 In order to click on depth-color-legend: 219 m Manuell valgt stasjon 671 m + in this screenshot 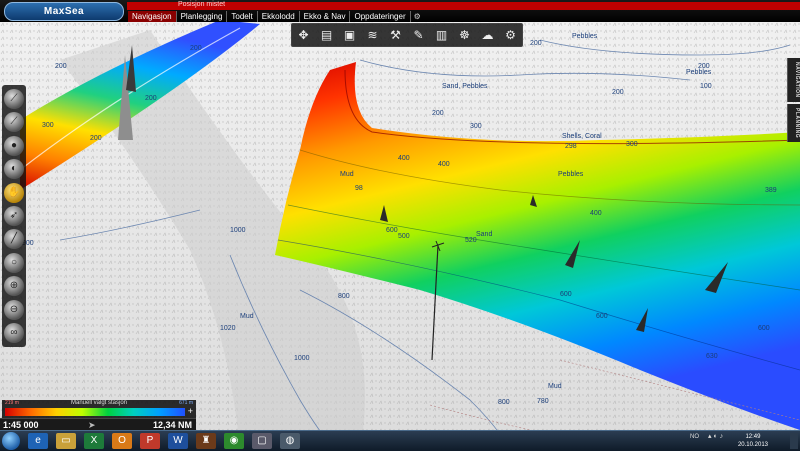, I will do `click(99, 409)`.